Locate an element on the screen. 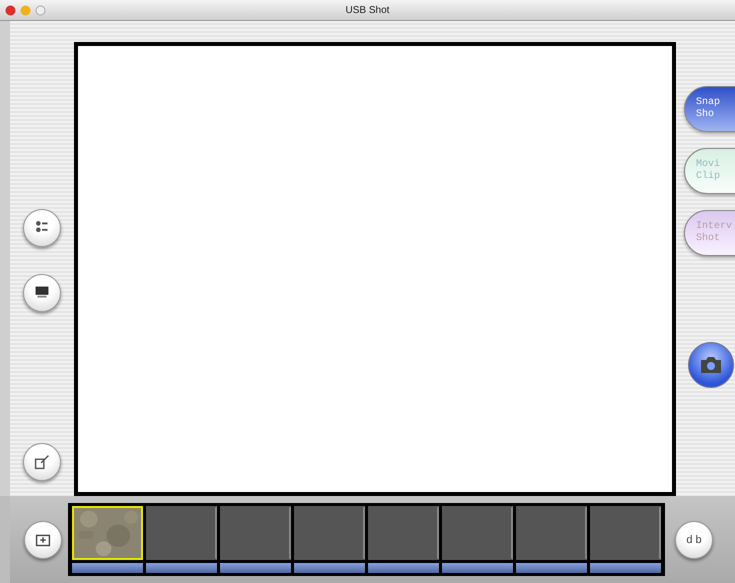 This screenshot has width=735, height=583. window-title: USB Shot is located at coordinates (368, 10).